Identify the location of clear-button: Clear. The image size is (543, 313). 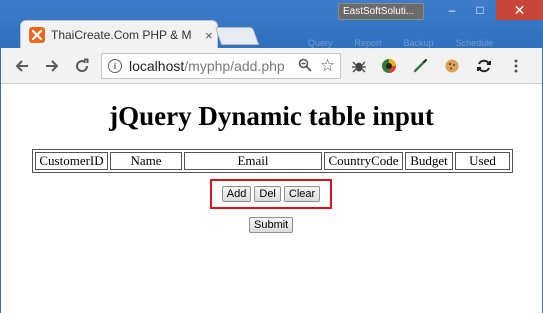
(302, 194).